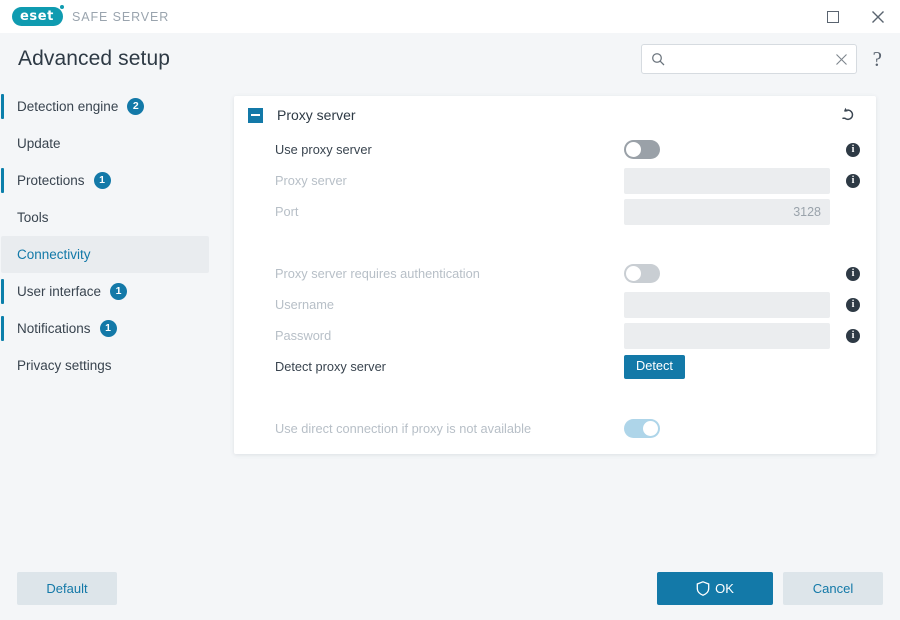 This screenshot has height=620, width=900. What do you see at coordinates (727, 149) in the screenshot?
I see `use-proxy-server-control` at bounding box center [727, 149].